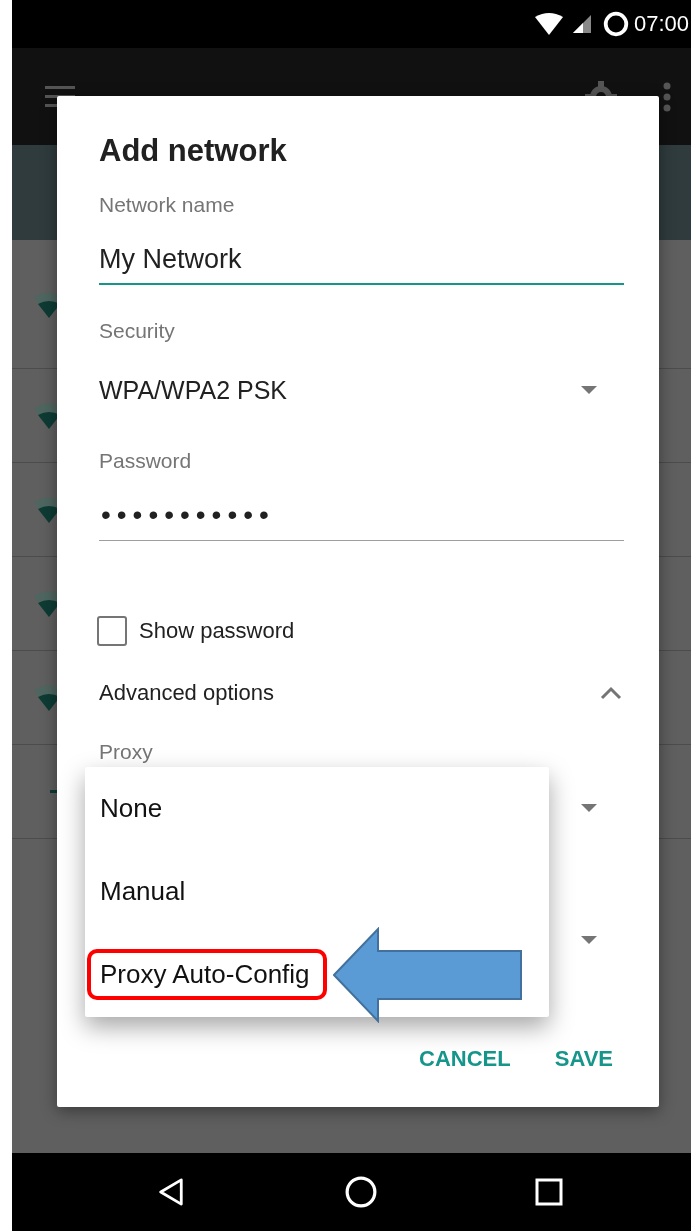 This screenshot has height=1231, width=691. What do you see at coordinates (465, 1059) in the screenshot?
I see `dialog-button: CANCEL` at bounding box center [465, 1059].